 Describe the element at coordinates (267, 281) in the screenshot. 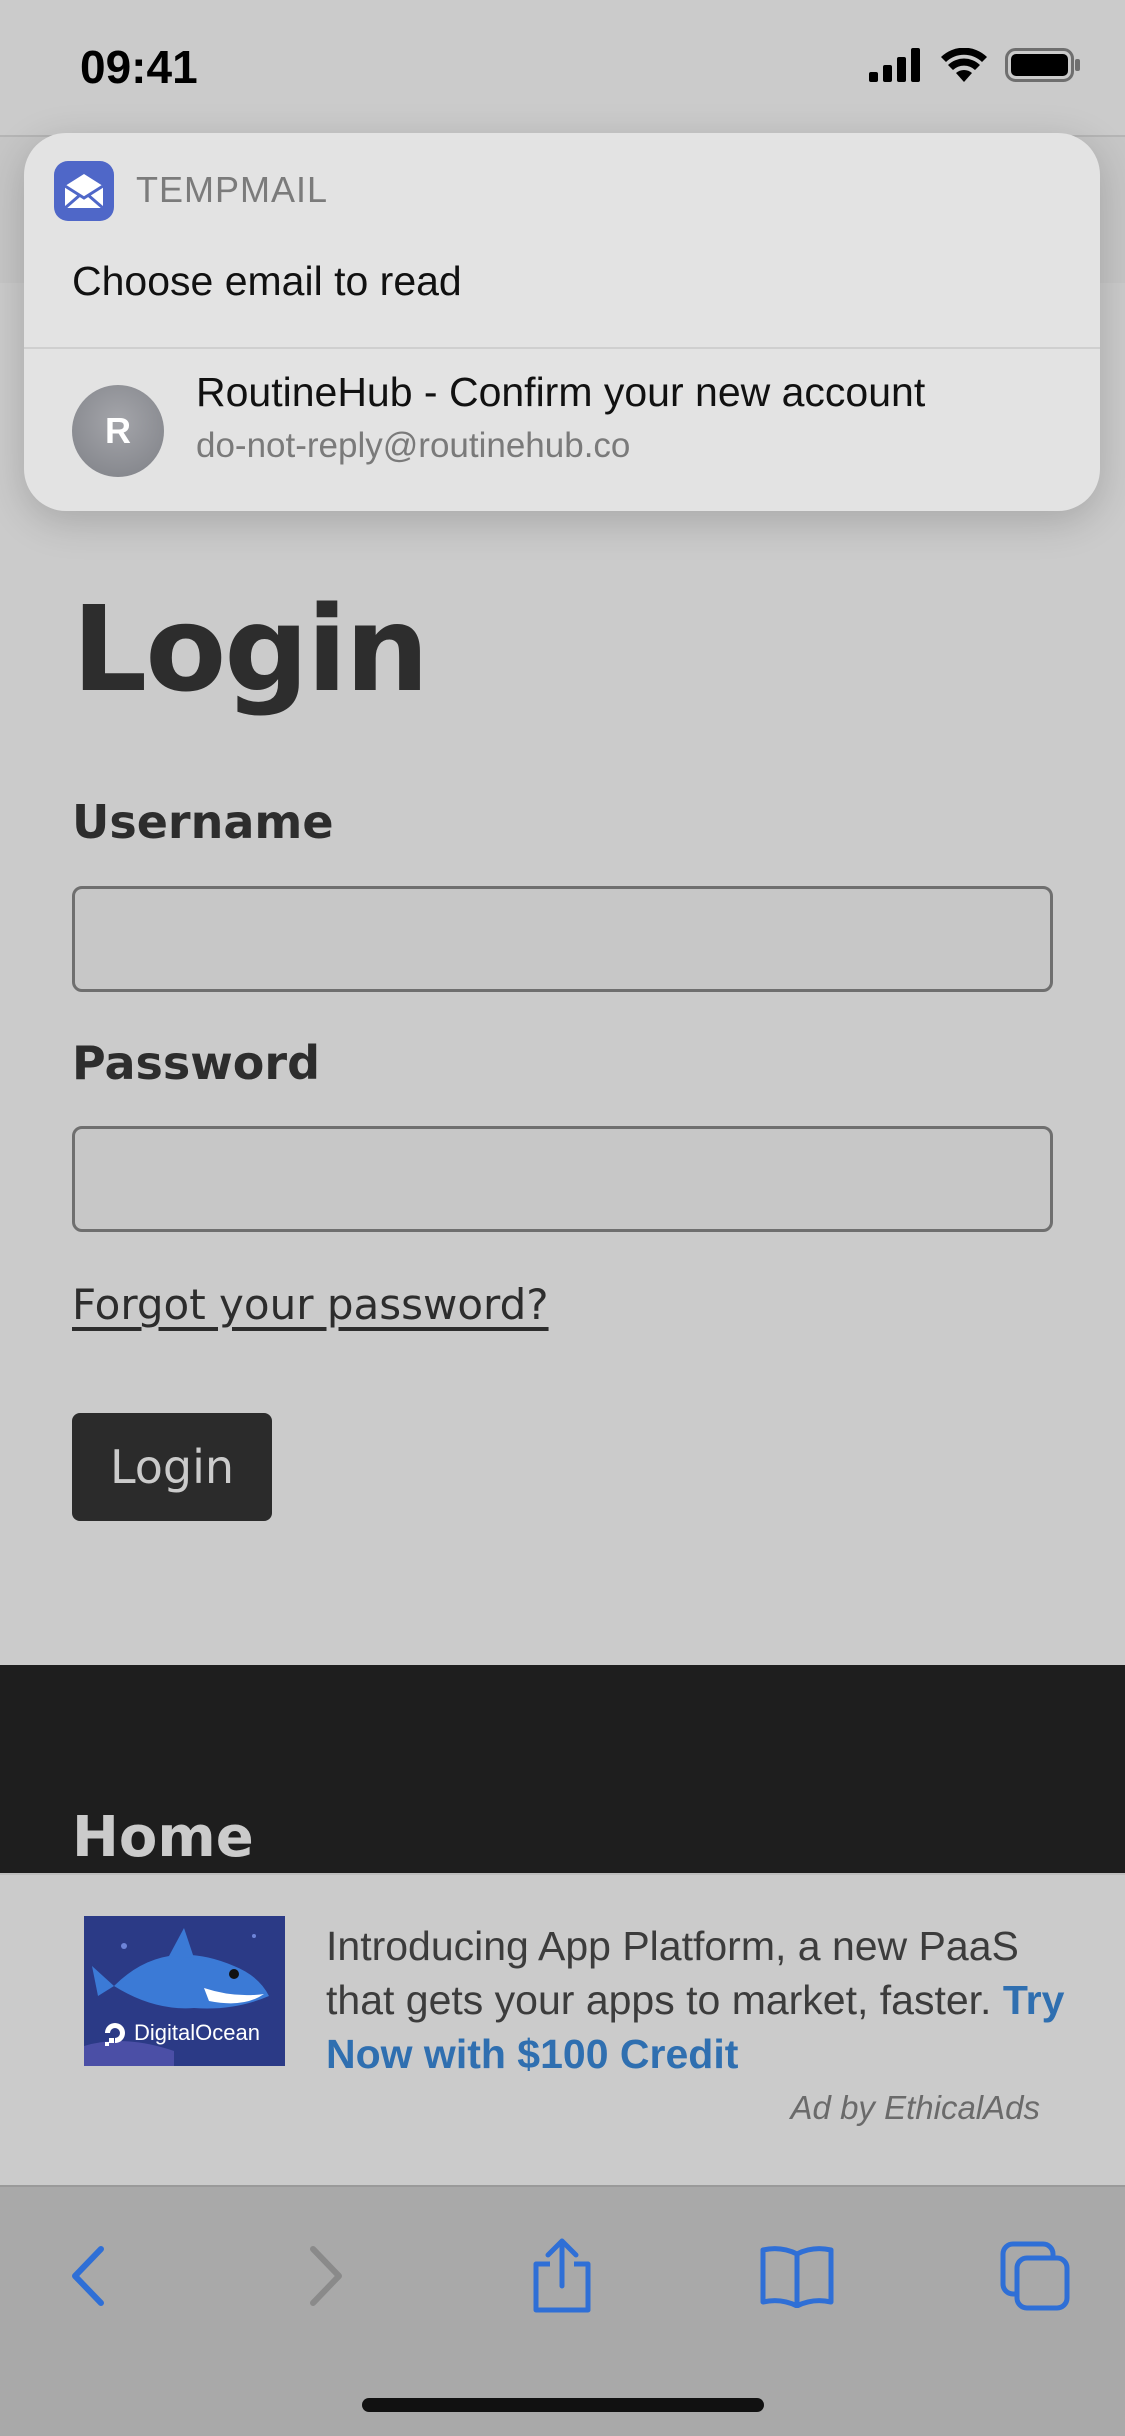

I see `notification-title: Choose email to read` at that location.